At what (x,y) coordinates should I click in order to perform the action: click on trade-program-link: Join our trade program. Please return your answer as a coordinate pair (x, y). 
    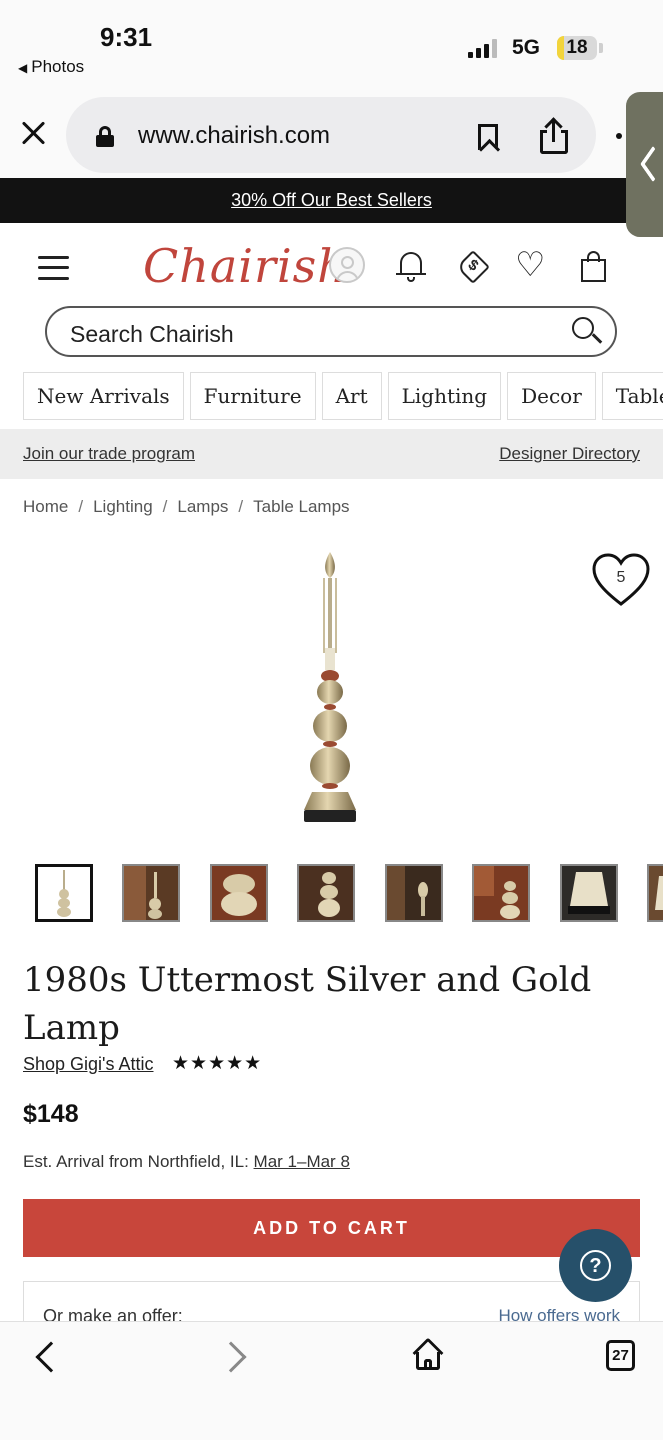
    Looking at the image, I should click on (109, 454).